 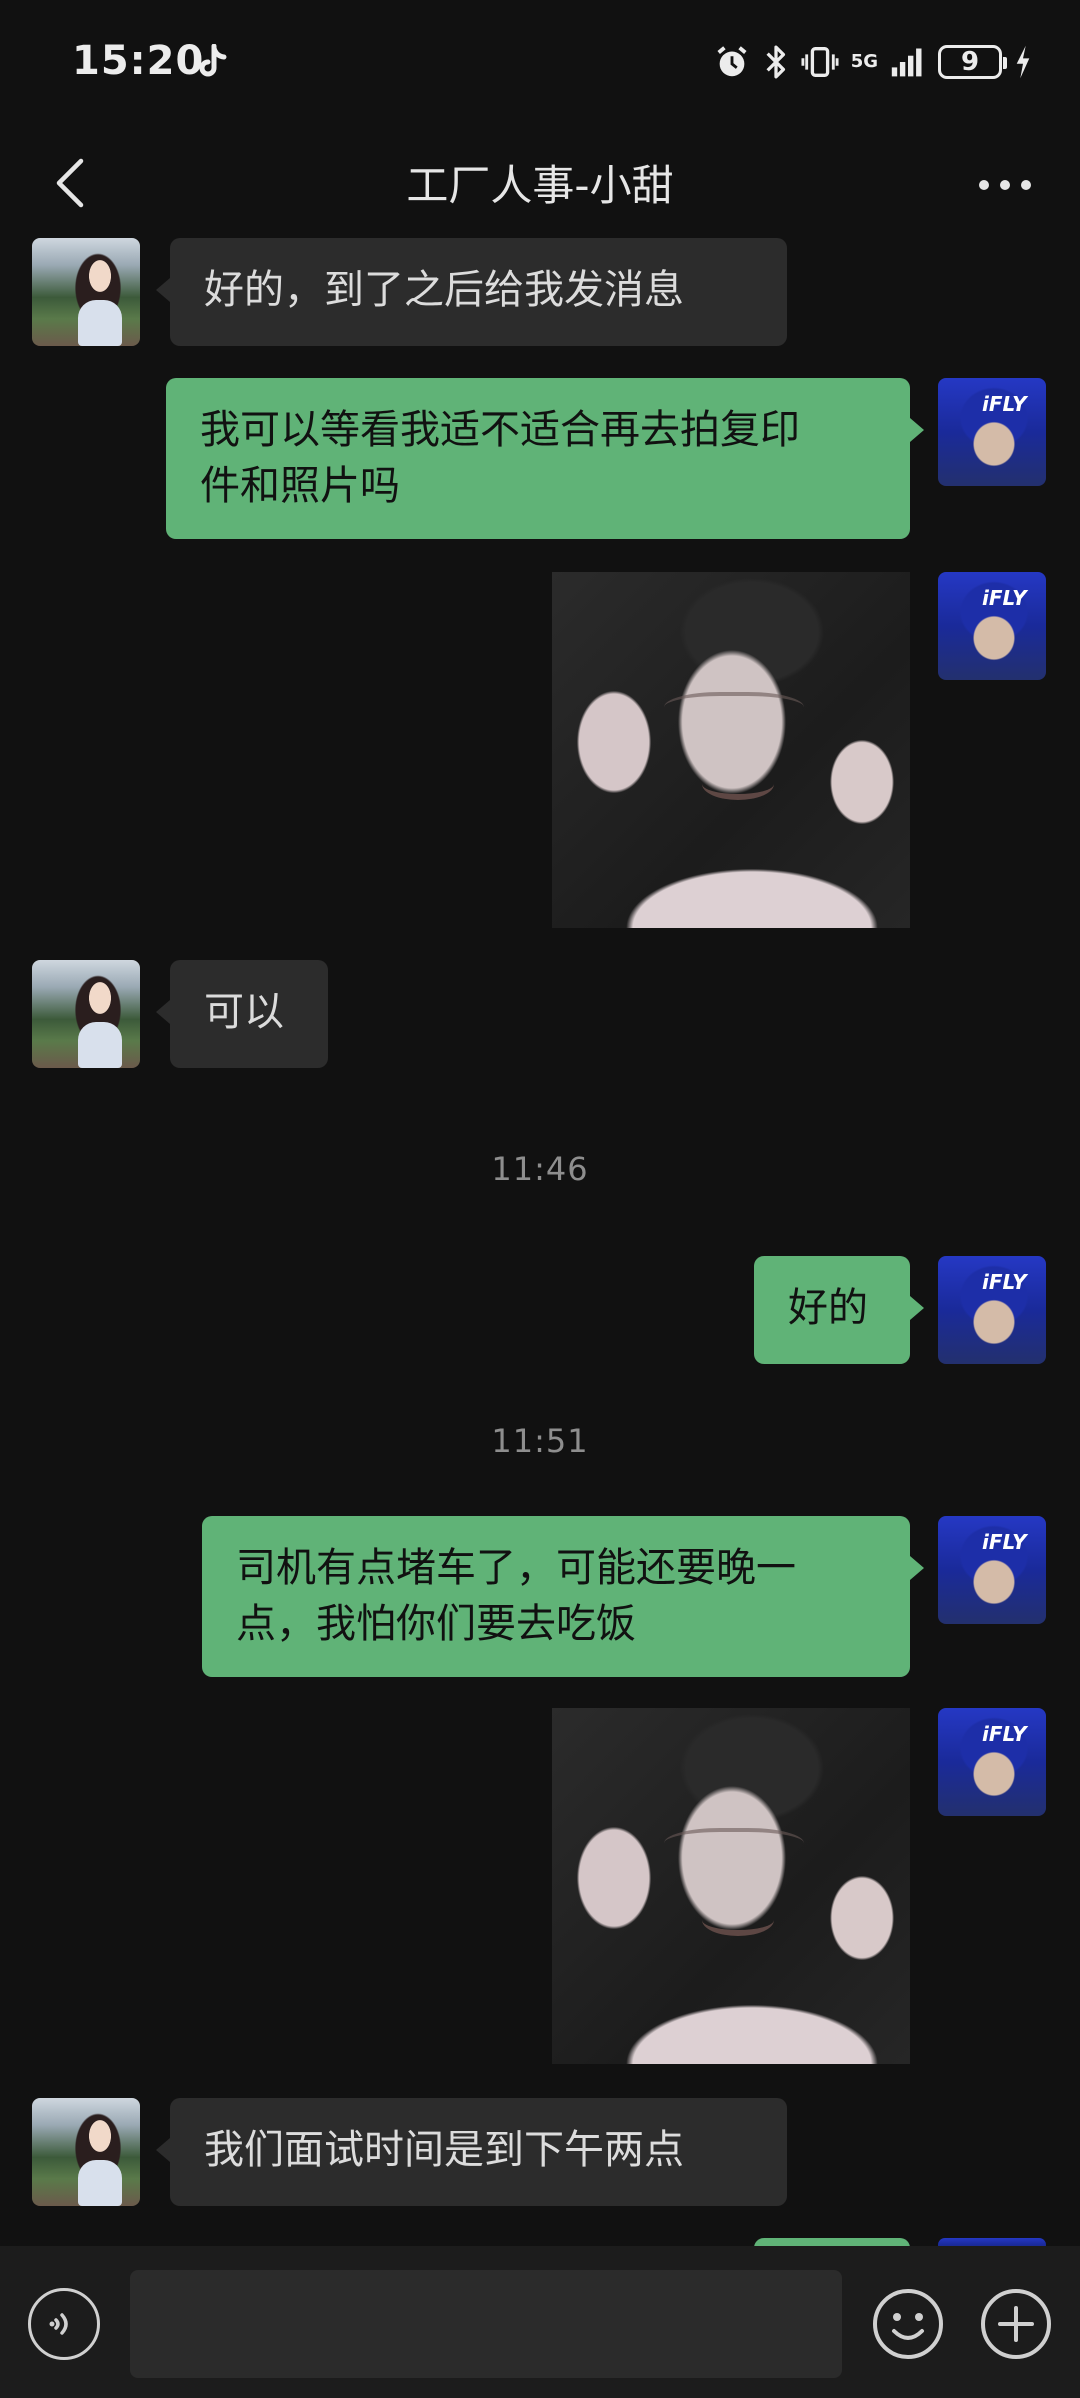 I want to click on message-text-line: 点，我怕你们要去吃饭, so click(x=436, y=1624).